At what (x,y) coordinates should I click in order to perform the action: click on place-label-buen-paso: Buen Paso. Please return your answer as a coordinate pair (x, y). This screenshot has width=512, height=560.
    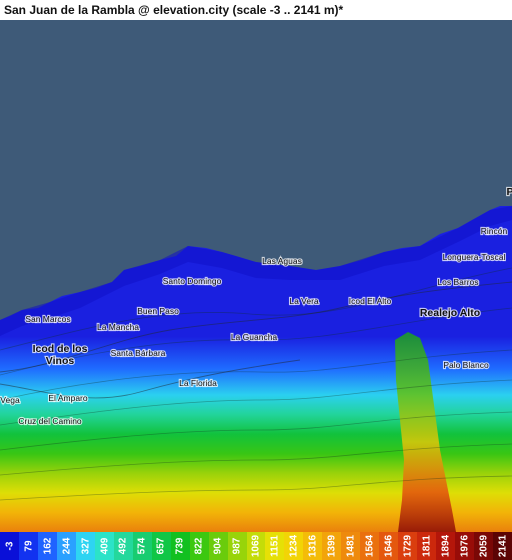
    Looking at the image, I should click on (158, 311).